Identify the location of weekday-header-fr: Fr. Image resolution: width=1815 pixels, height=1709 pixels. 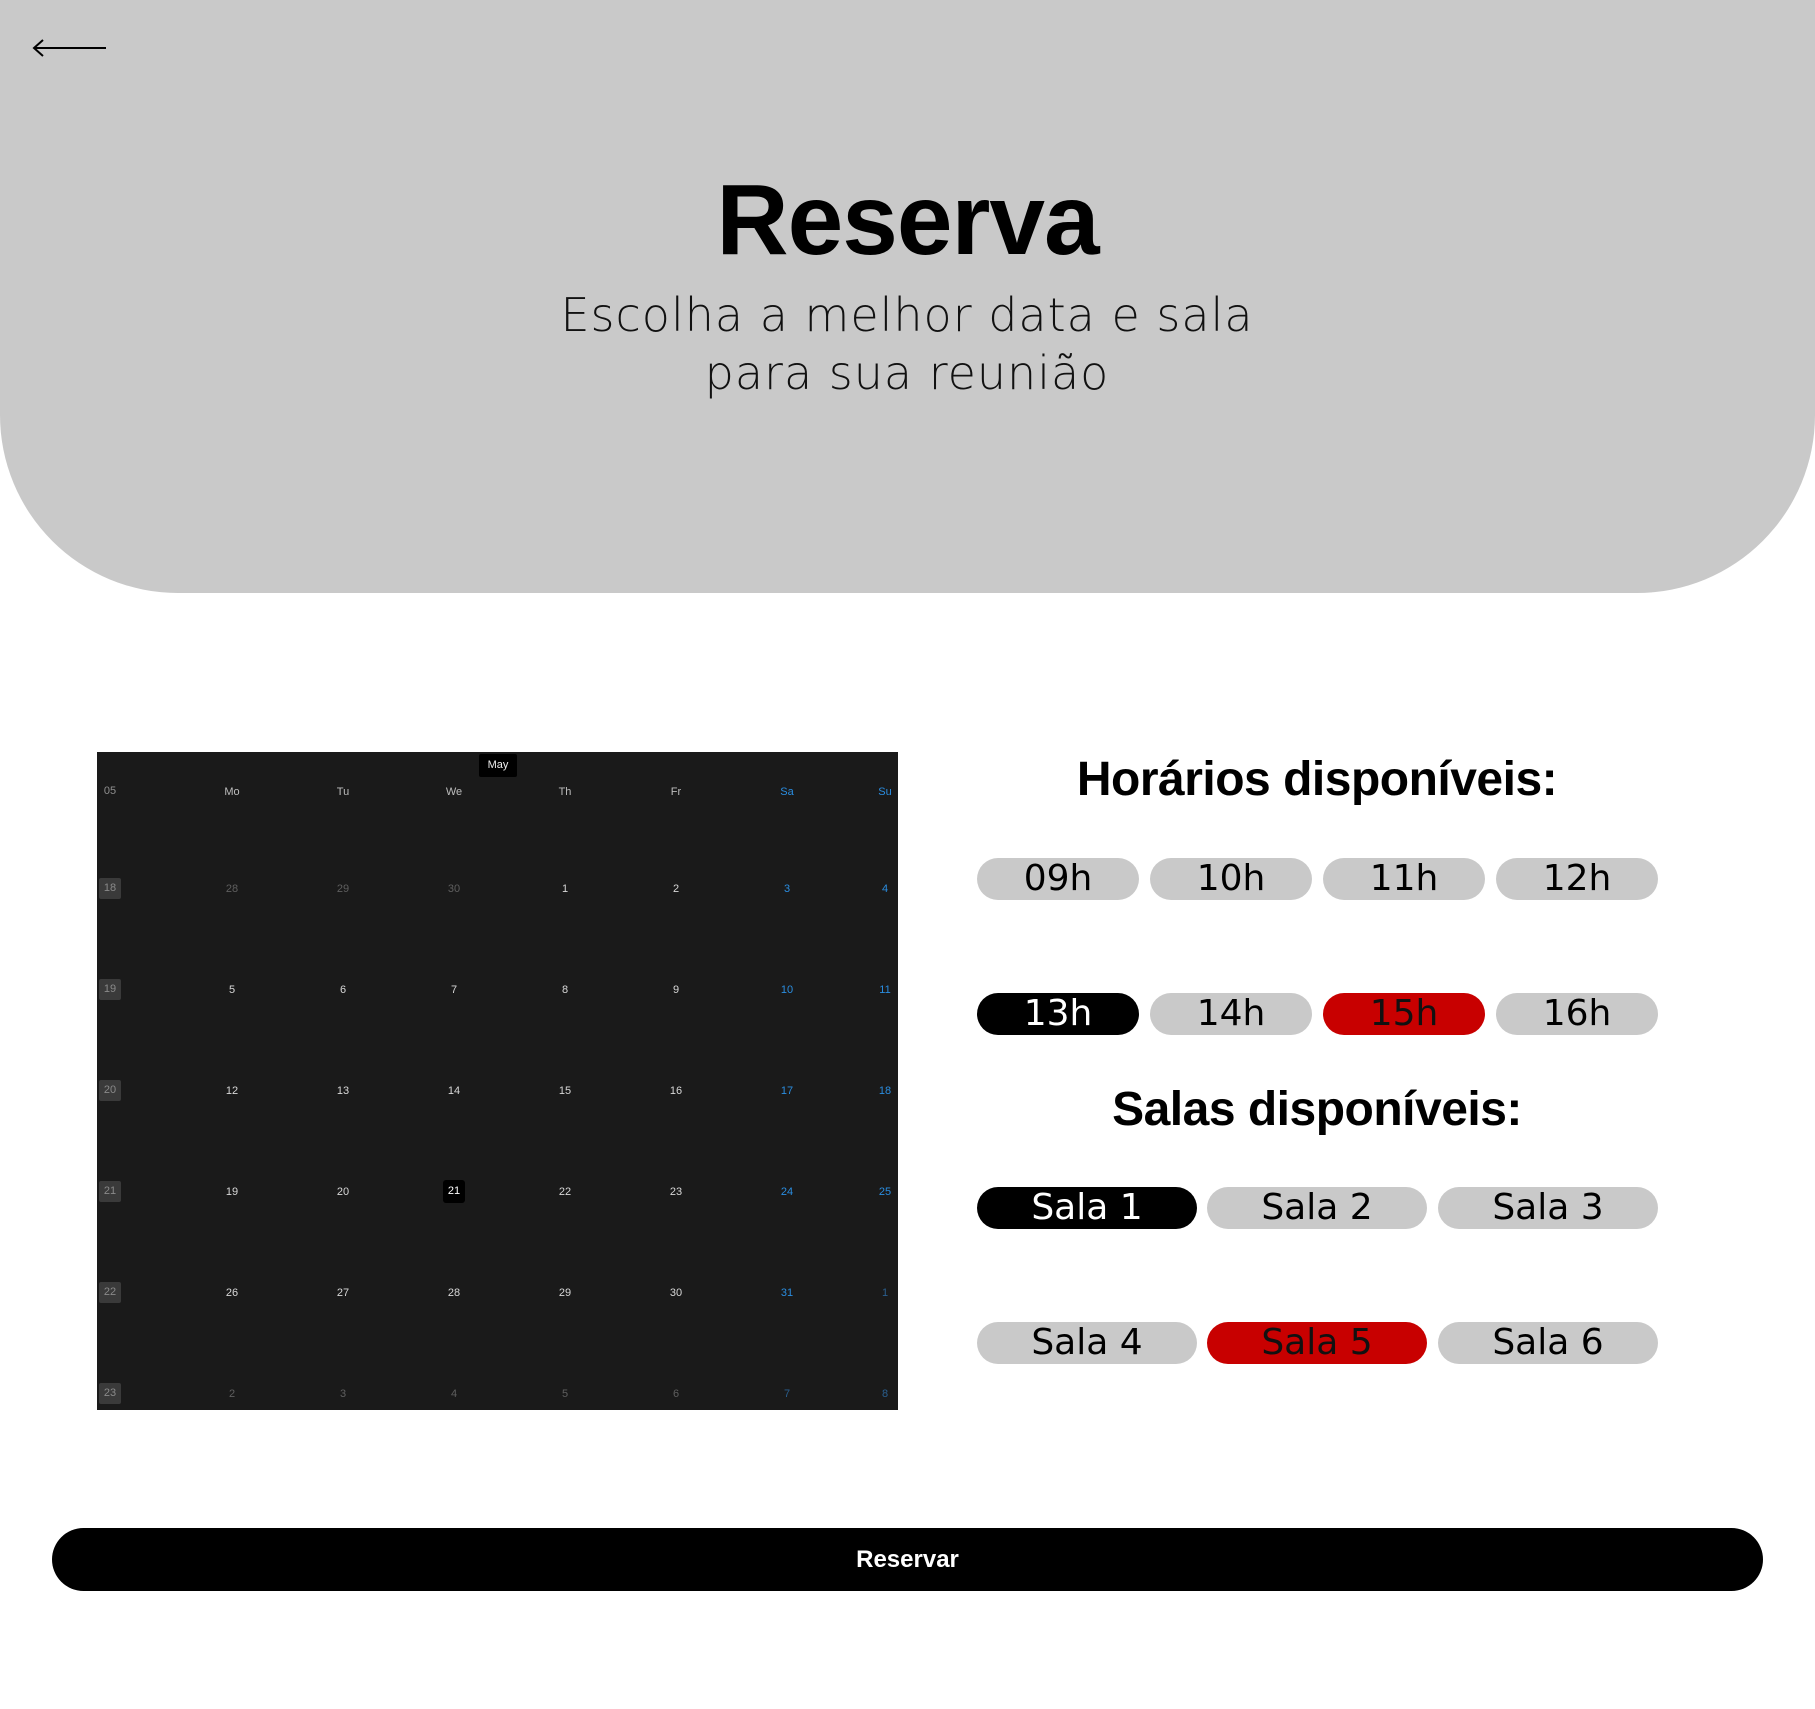
(676, 792).